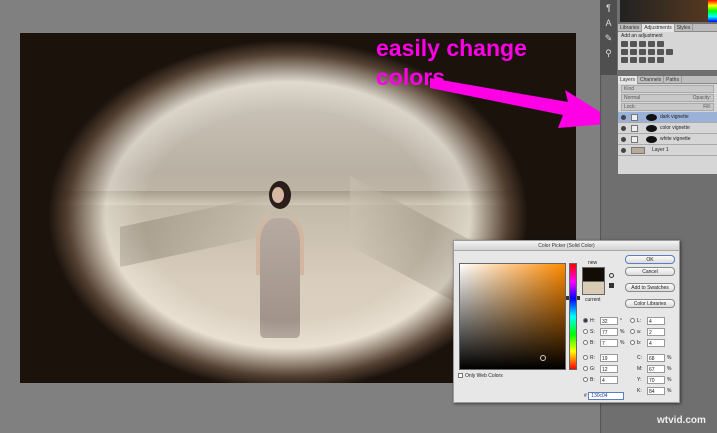  What do you see at coordinates (609, 369) in the screenshot?
I see `green-input: 12` at bounding box center [609, 369].